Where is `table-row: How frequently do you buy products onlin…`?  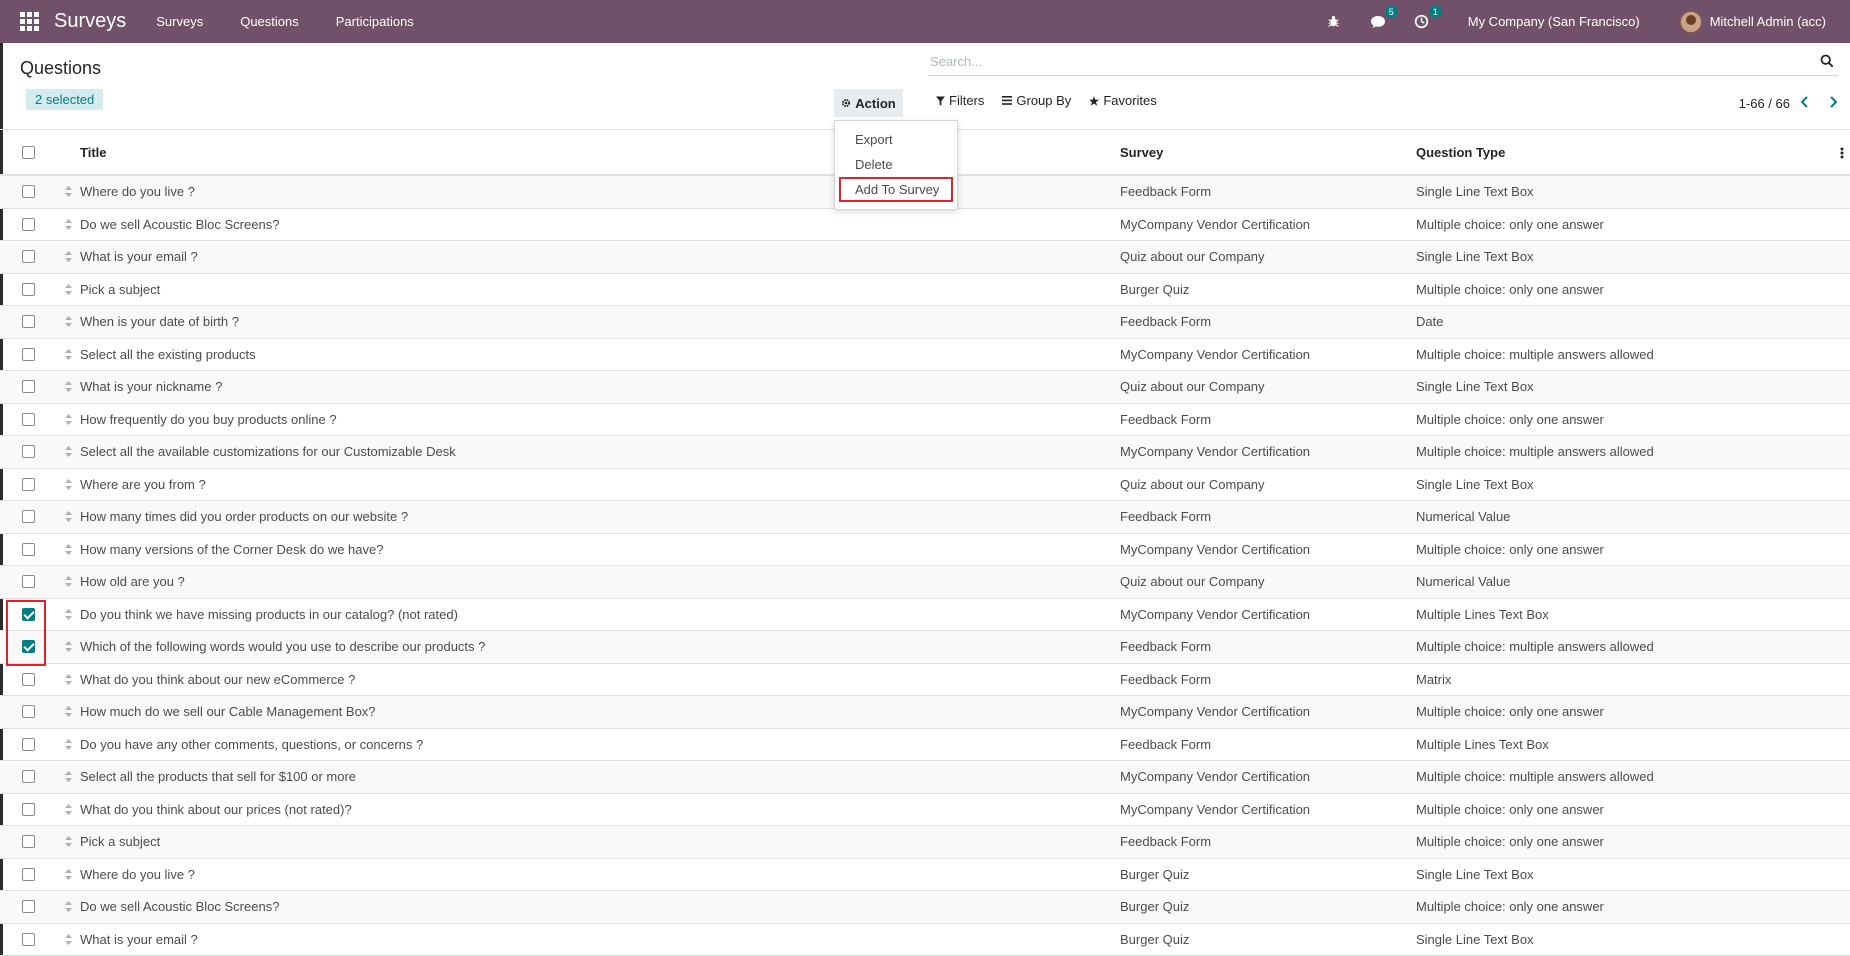 table-row: How frequently do you buy products onlin… is located at coordinates (925, 420).